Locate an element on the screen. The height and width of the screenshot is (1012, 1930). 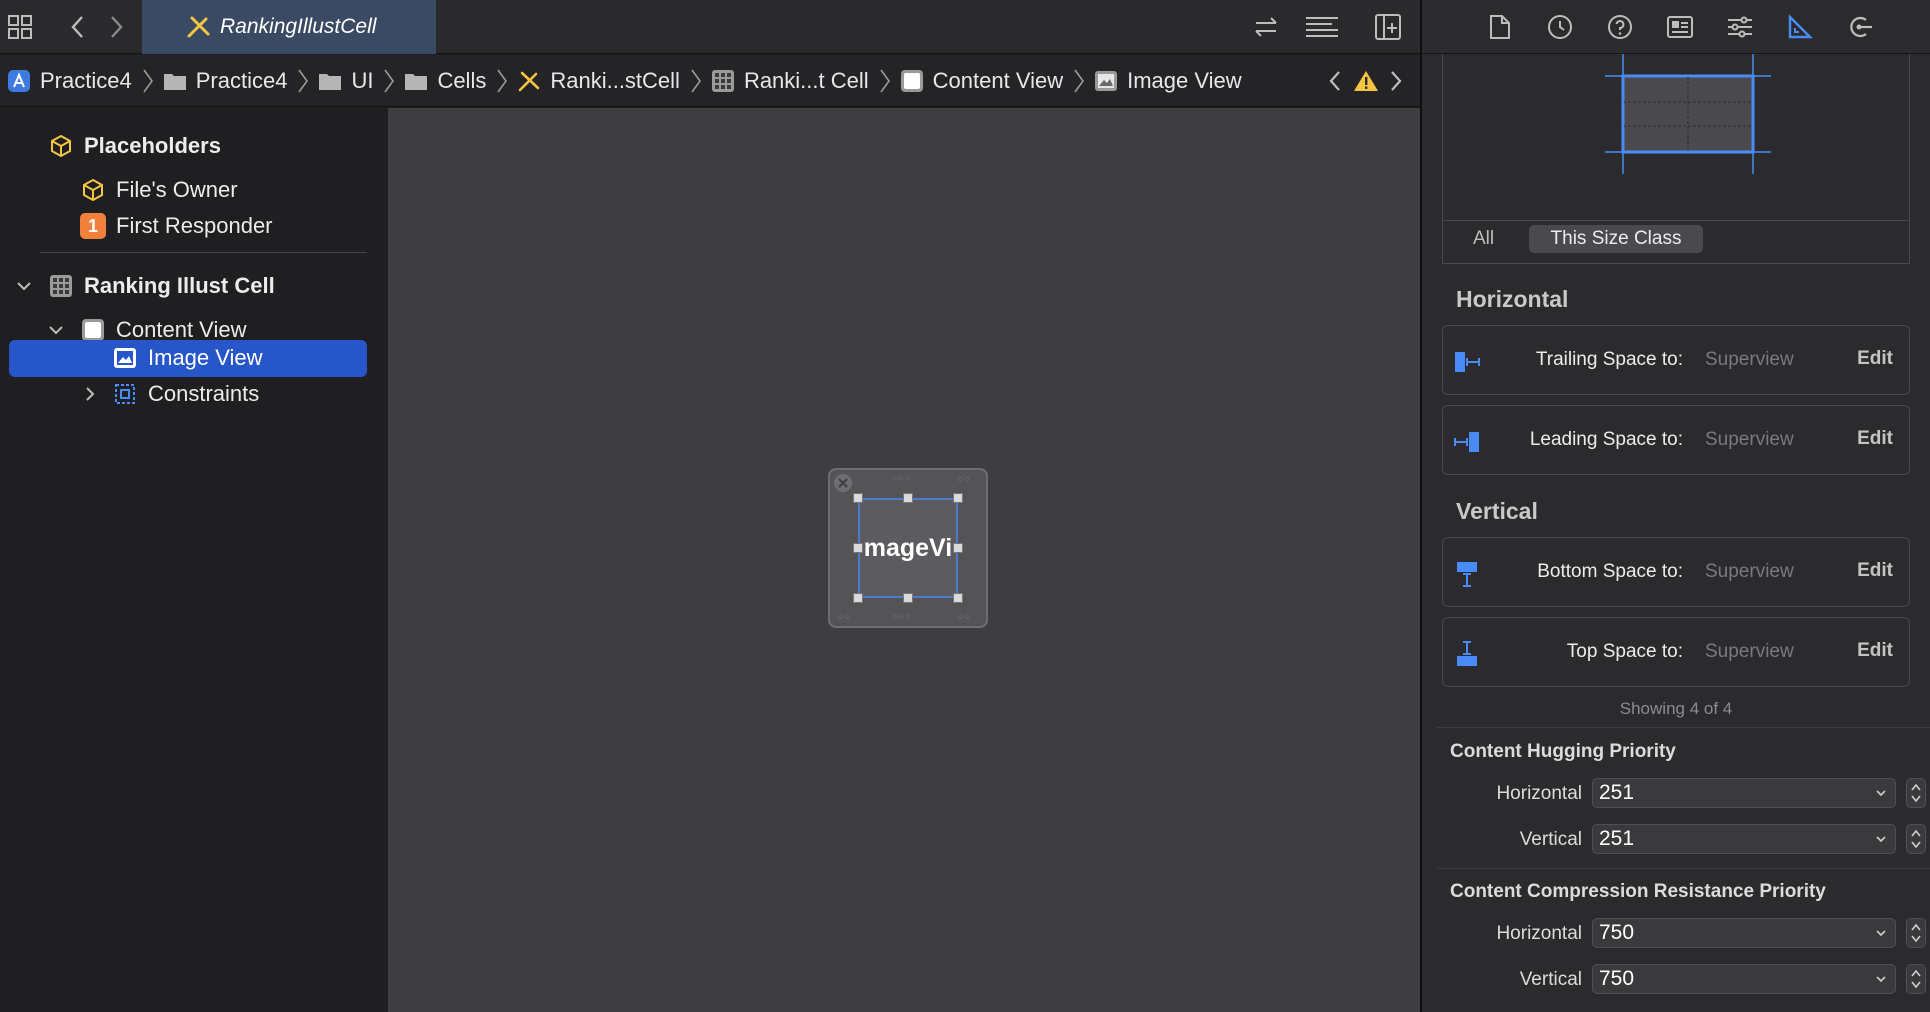
section-horizontal-title: Horizontal is located at coordinates (1512, 299).